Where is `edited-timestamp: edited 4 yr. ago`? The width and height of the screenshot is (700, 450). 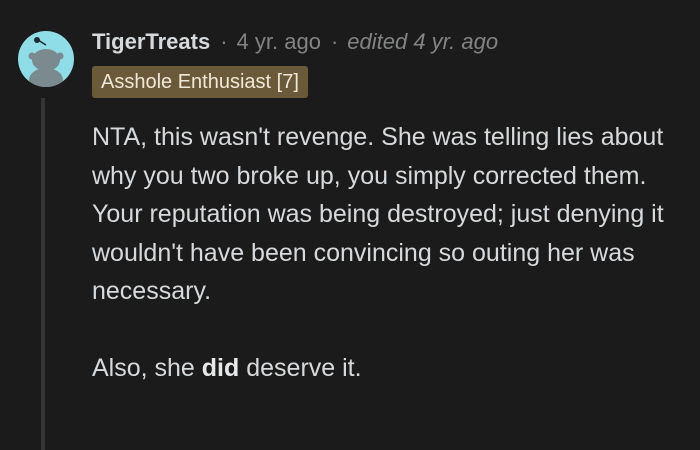 edited-timestamp: edited 4 yr. ago is located at coordinates (423, 41).